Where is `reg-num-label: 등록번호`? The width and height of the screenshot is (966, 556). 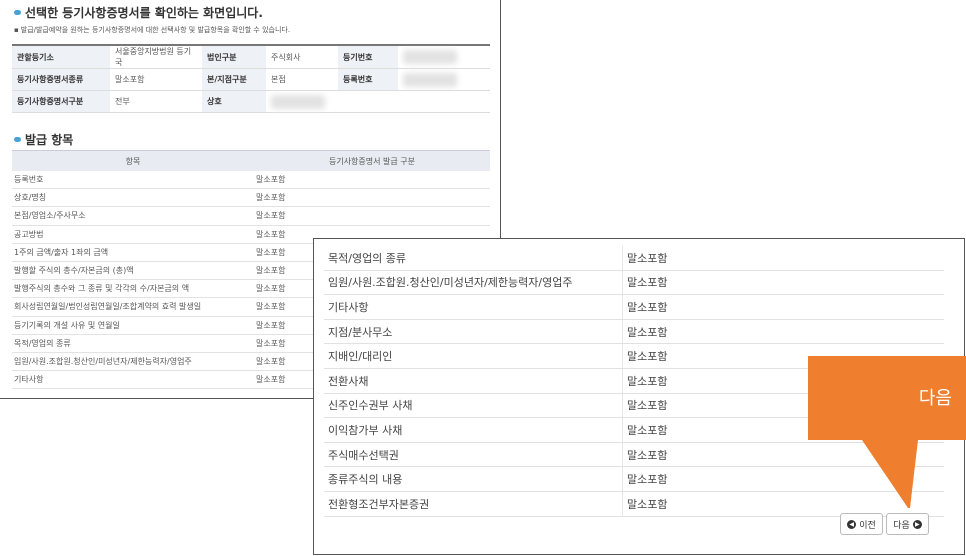
reg-num-label: 등록번호 is located at coordinates (368, 79).